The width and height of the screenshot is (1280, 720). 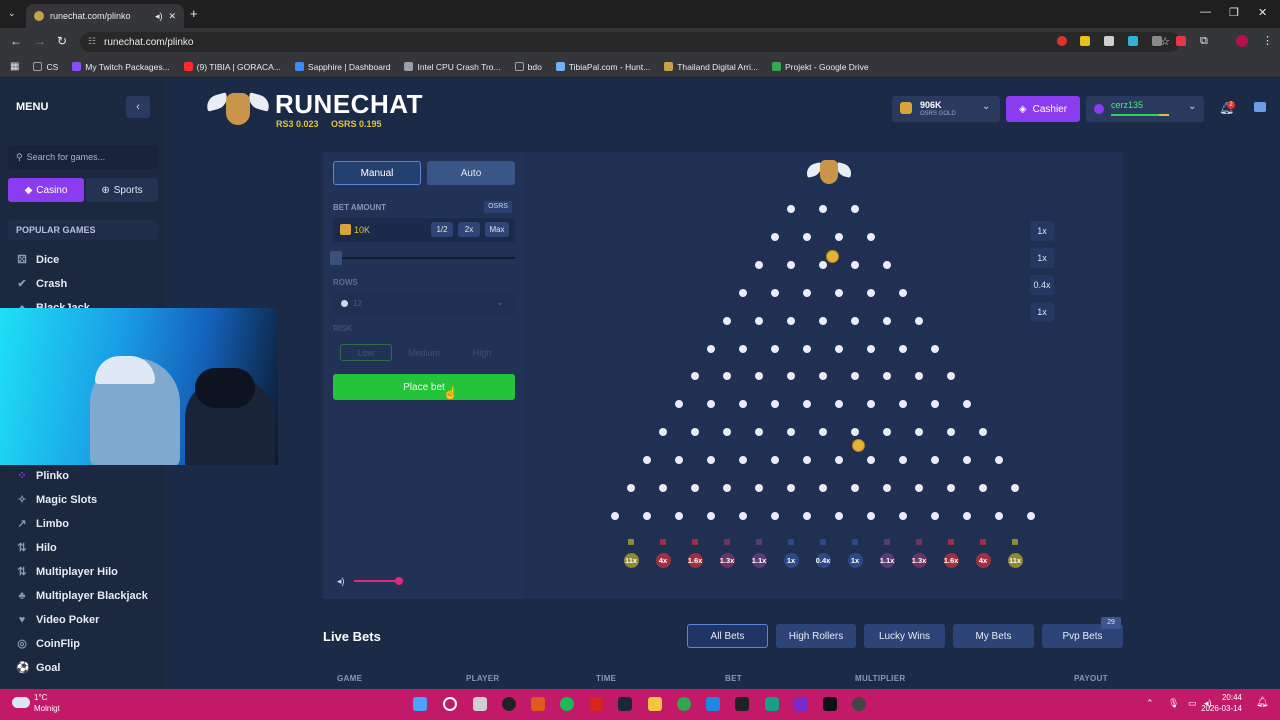 What do you see at coordinates (122, 190) in the screenshot?
I see `sports-tab: ⊕ Sports` at bounding box center [122, 190].